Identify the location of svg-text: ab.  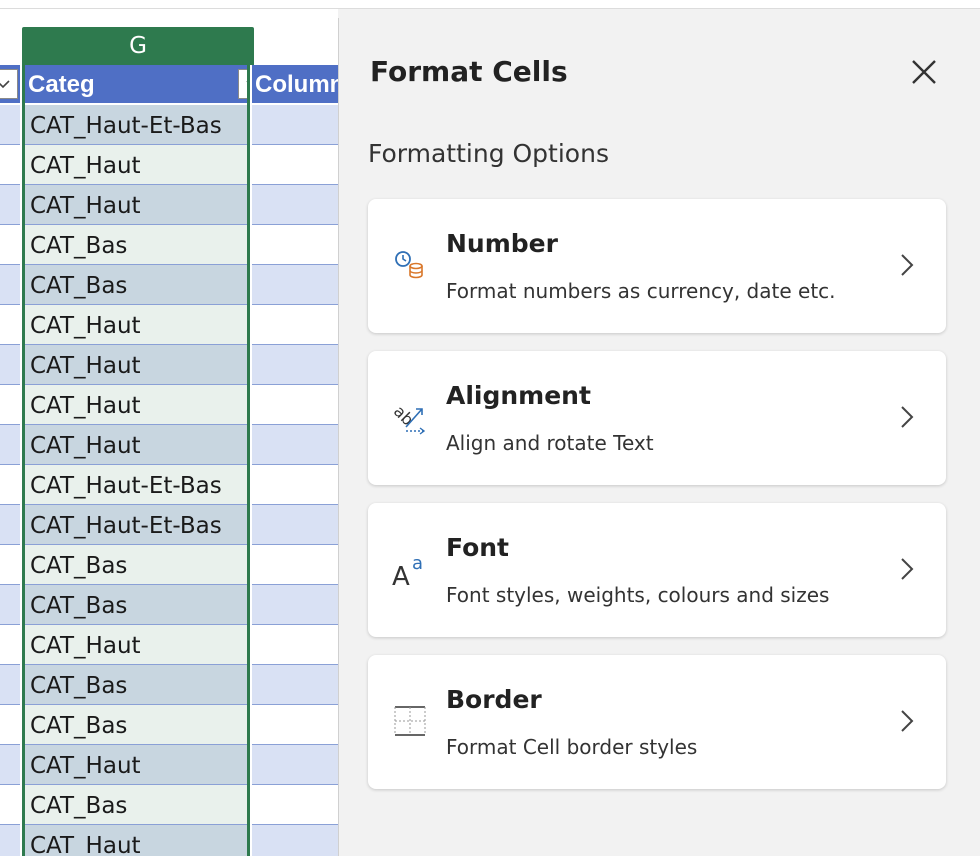
(405, 416).